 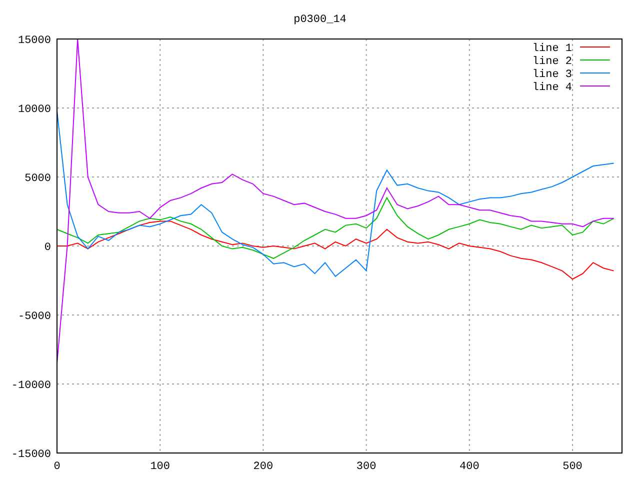 What do you see at coordinates (366, 467) in the screenshot?
I see `axis-tick-label: 300` at bounding box center [366, 467].